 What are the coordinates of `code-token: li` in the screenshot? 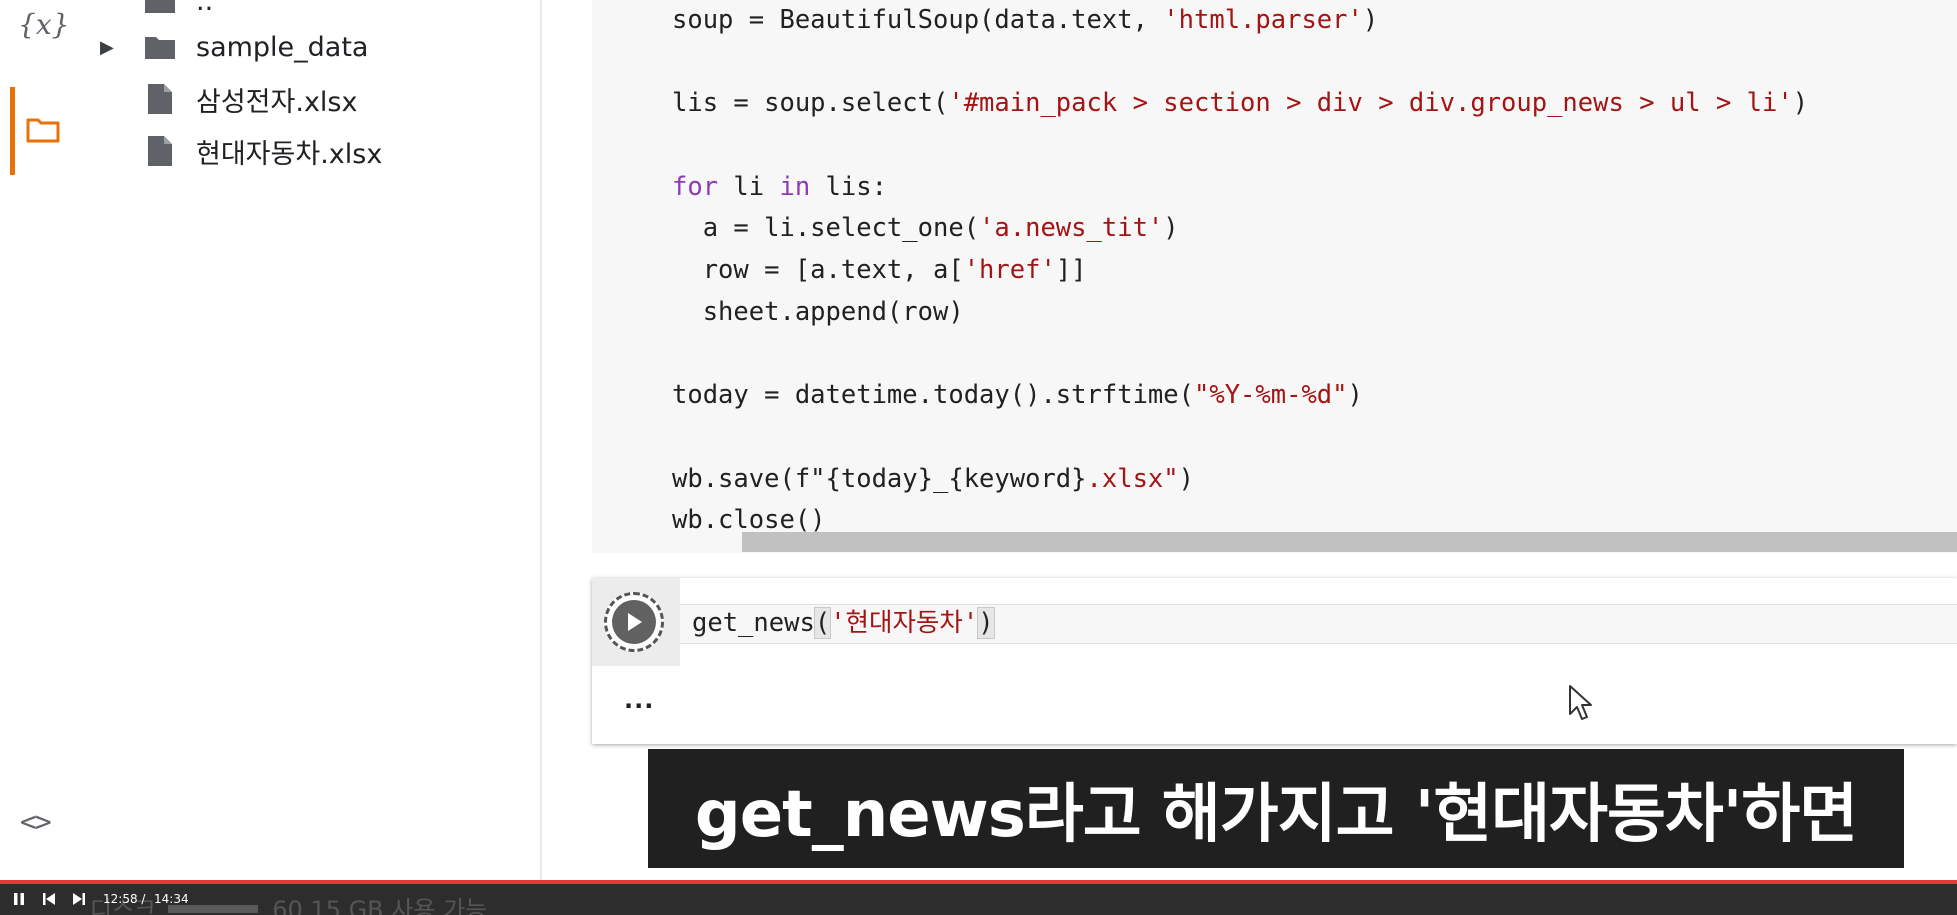 It's located at (749, 186).